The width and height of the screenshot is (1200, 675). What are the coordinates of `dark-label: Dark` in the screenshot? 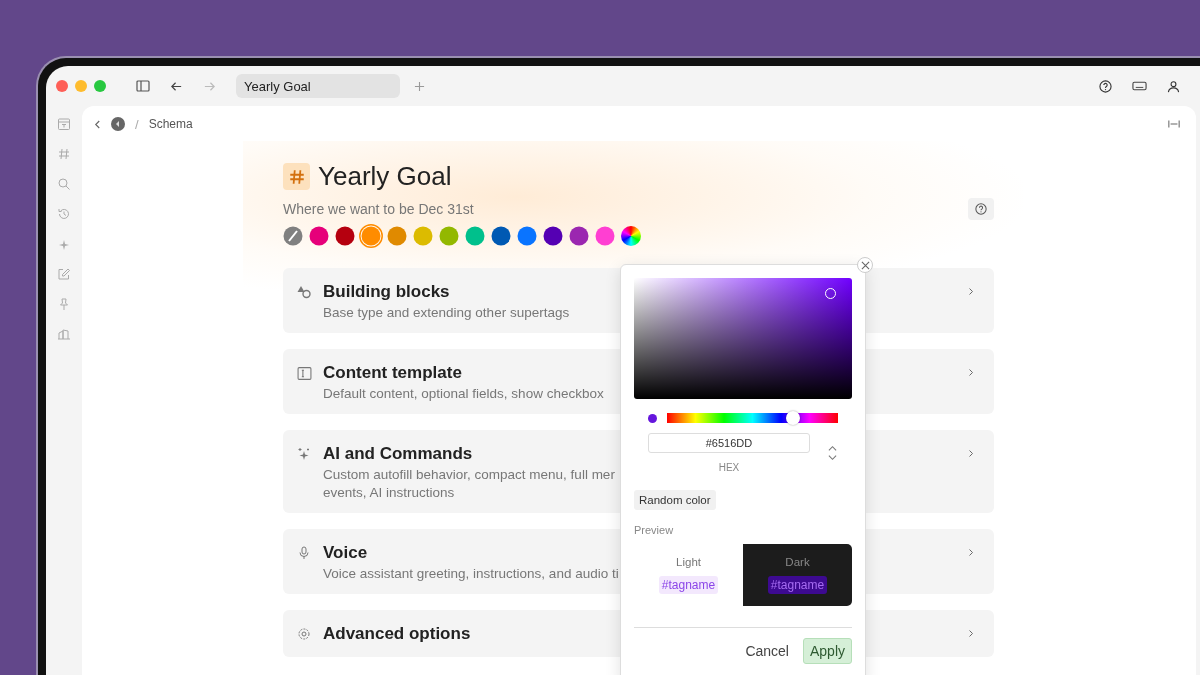 It's located at (797, 562).